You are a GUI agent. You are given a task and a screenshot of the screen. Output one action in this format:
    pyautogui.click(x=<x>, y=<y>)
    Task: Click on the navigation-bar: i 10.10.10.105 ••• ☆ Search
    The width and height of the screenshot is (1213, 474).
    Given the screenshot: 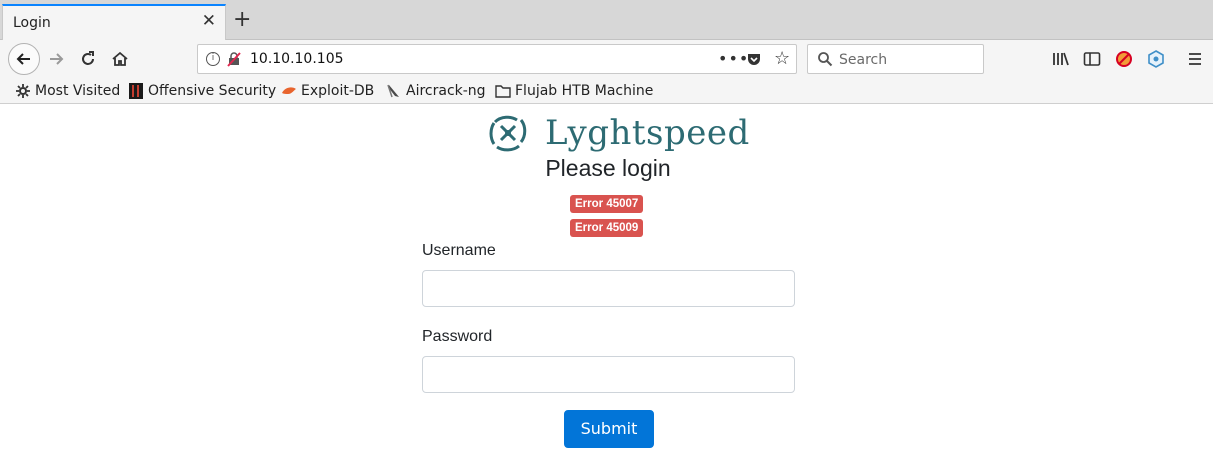 What is the action you would take?
    pyautogui.click(x=606, y=59)
    